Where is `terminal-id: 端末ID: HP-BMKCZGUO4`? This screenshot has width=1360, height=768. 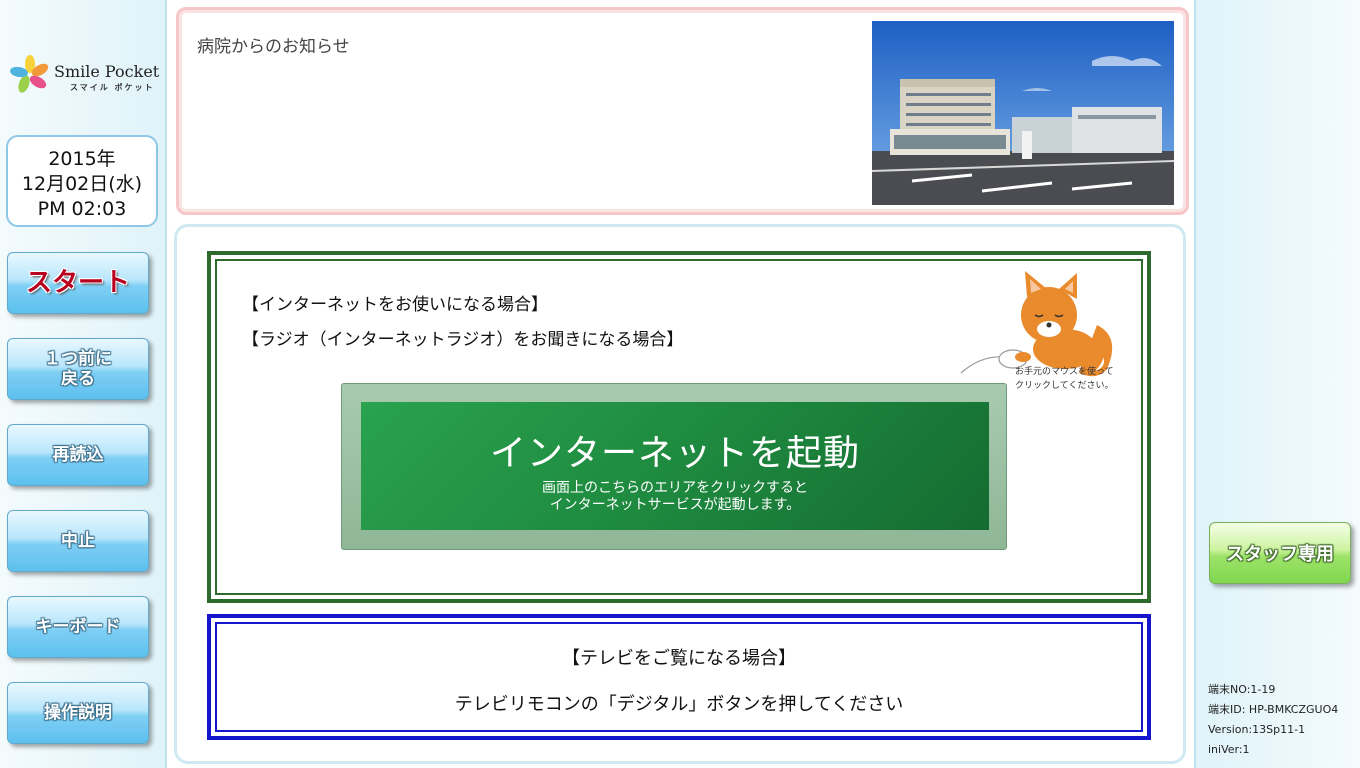
terminal-id: 端末ID: HP-BMKCZGUO4 is located at coordinates (1273, 709).